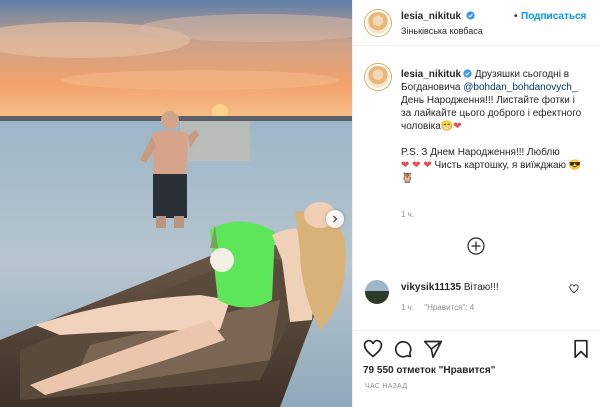 This screenshot has height=407, width=600. What do you see at coordinates (431, 16) in the screenshot?
I see `author-username-text: lesia_nikituk` at bounding box center [431, 16].